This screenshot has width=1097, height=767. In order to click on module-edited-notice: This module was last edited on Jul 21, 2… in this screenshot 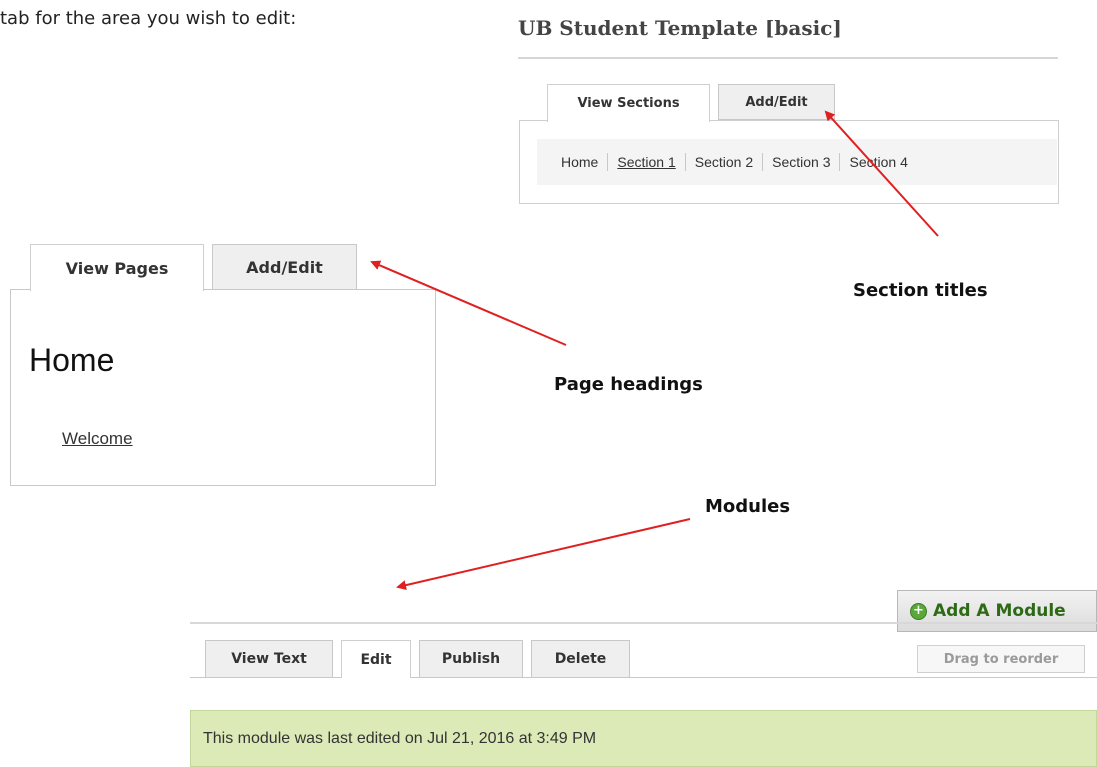, I will do `click(643, 738)`.